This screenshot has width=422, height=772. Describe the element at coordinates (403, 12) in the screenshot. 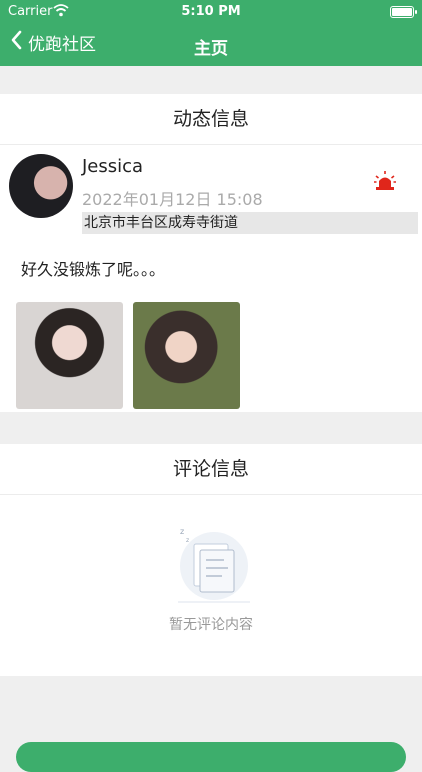

I see `battery-icon` at that location.